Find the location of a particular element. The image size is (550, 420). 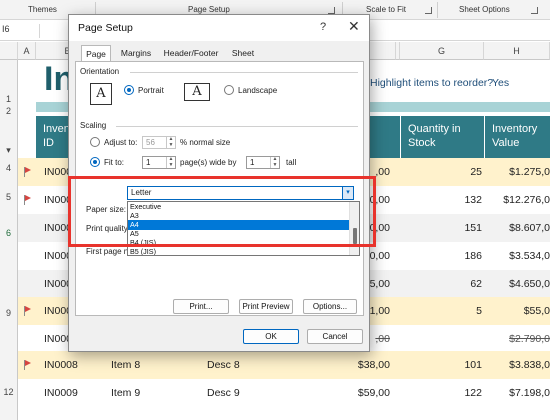

portrait-label: Portrait is located at coordinates (151, 90).